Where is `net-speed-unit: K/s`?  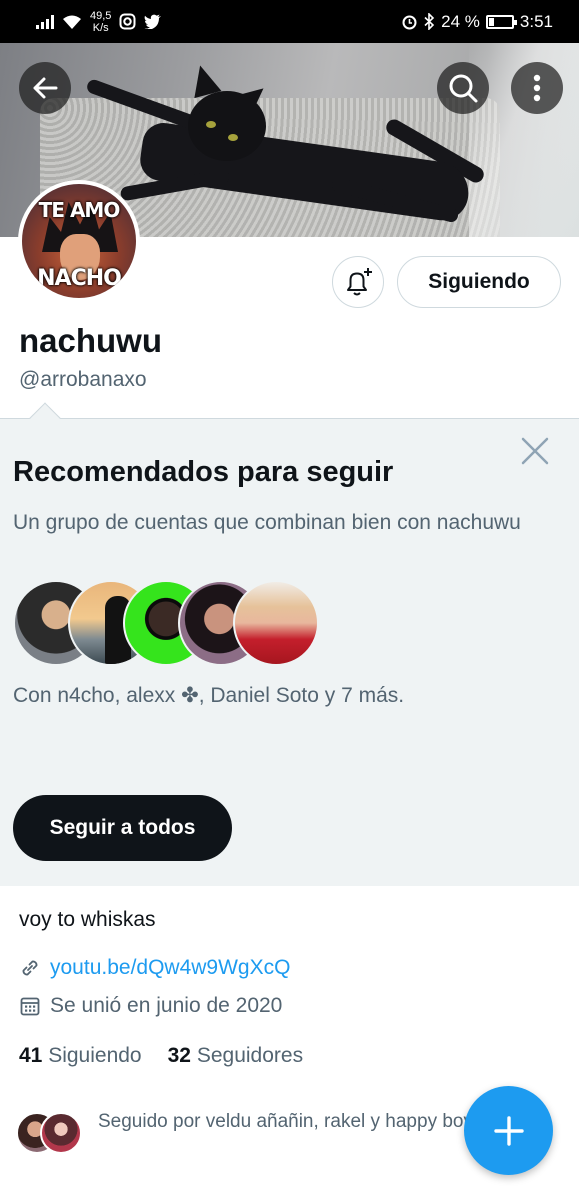
net-speed-unit: K/s is located at coordinates (100, 27).